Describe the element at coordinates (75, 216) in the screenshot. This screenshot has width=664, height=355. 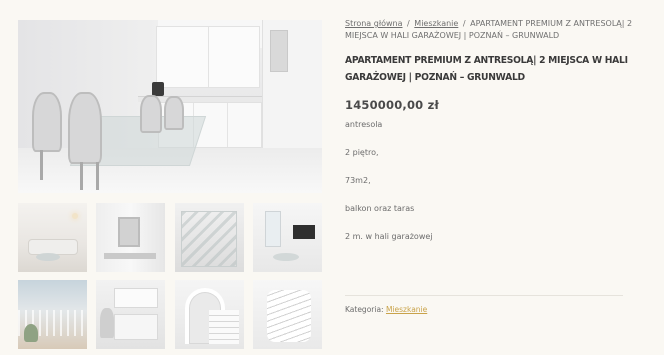
I see `thumb-lamp` at that location.